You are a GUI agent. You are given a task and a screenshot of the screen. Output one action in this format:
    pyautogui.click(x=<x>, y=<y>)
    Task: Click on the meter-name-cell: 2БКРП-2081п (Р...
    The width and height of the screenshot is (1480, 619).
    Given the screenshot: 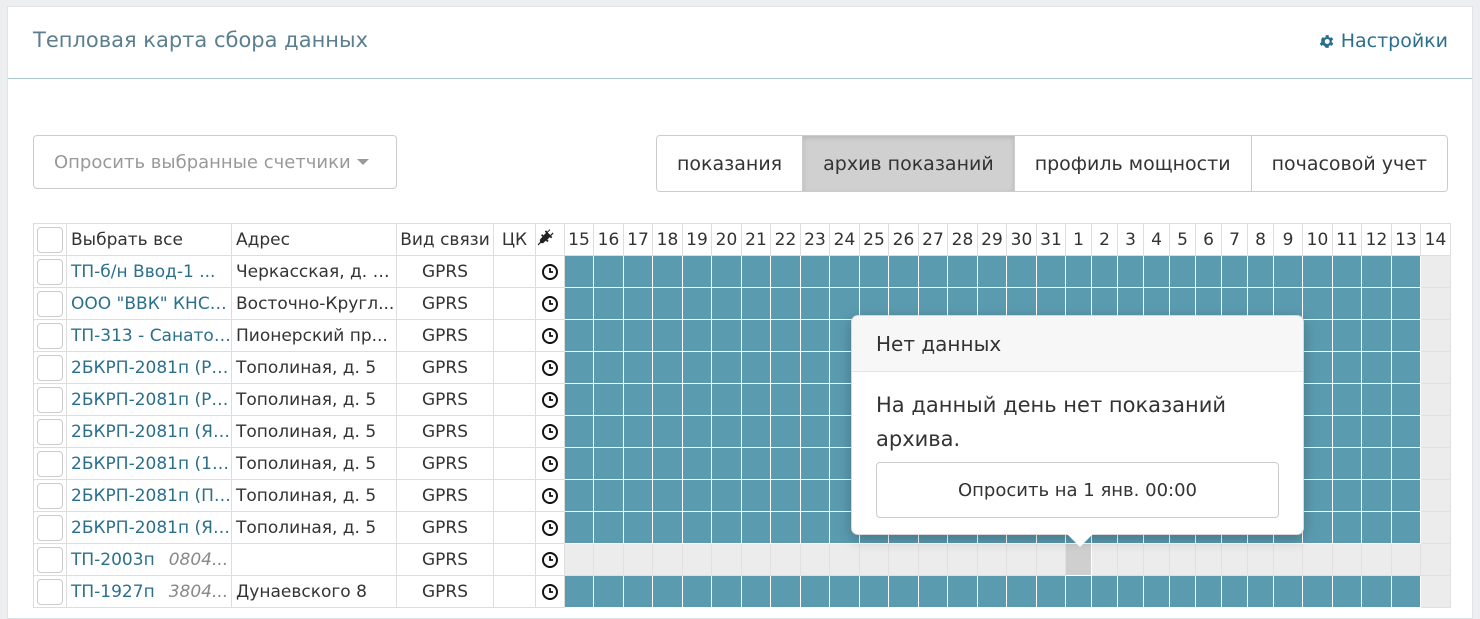 What is the action you would take?
    pyautogui.click(x=149, y=399)
    